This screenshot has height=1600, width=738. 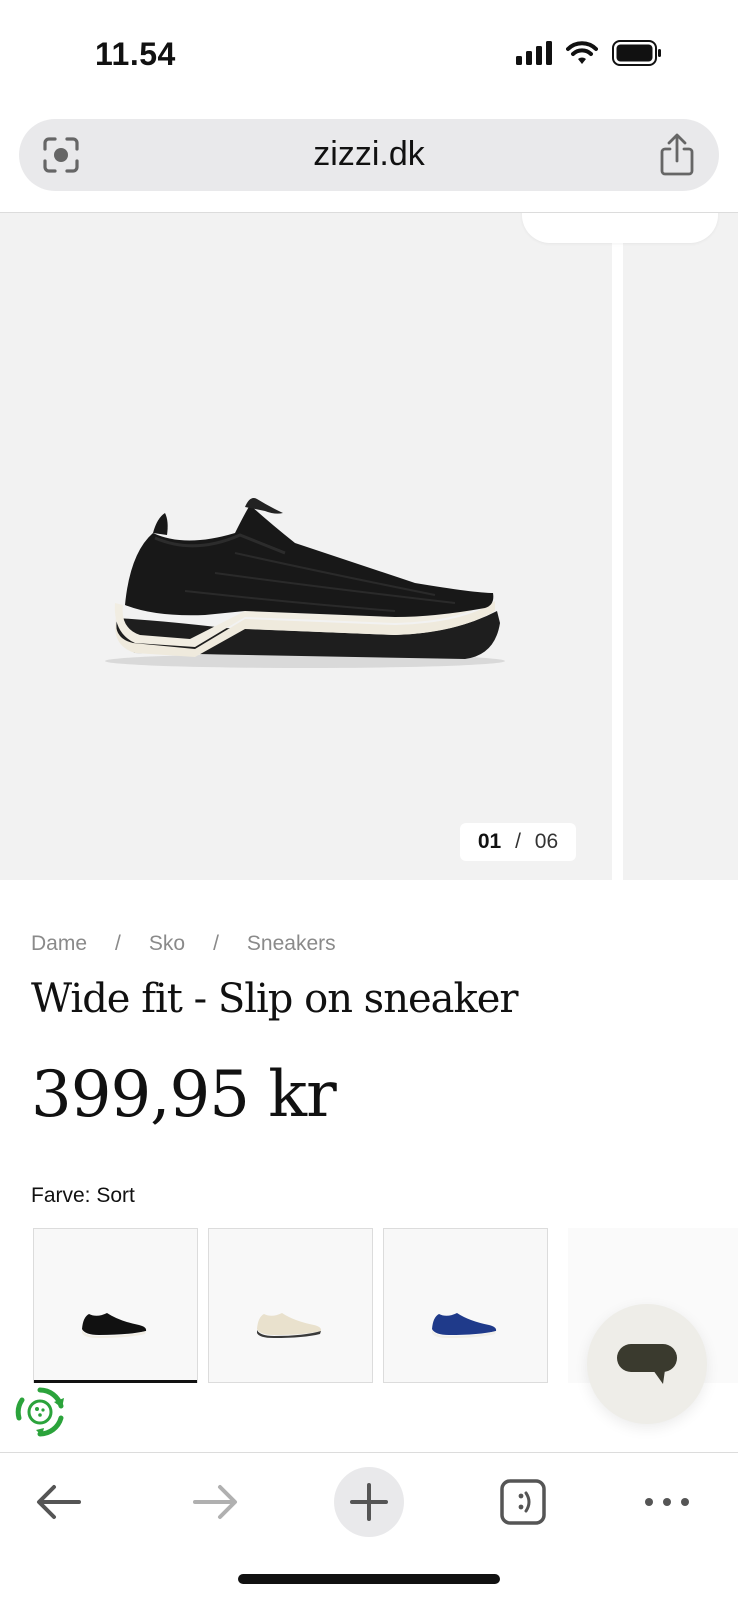 What do you see at coordinates (636, 53) in the screenshot?
I see `battery-icon` at bounding box center [636, 53].